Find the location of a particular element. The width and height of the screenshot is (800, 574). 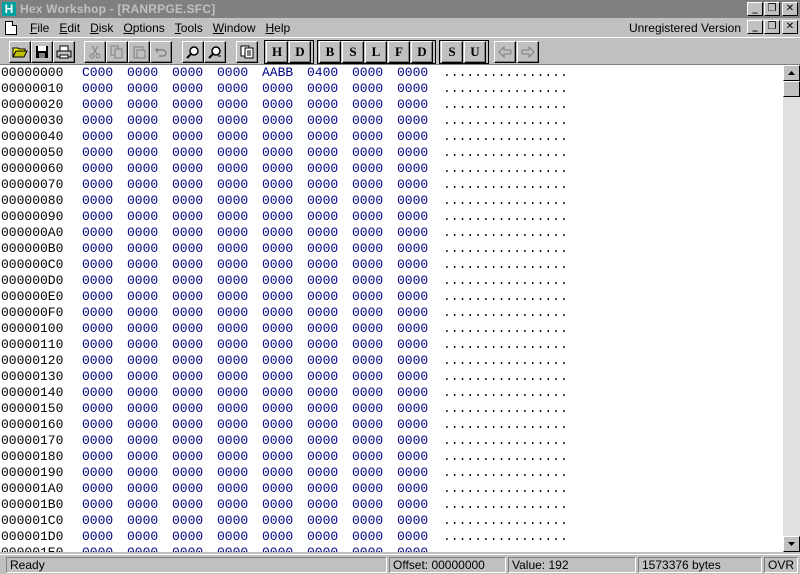

long-mode-button: L is located at coordinates (376, 52).